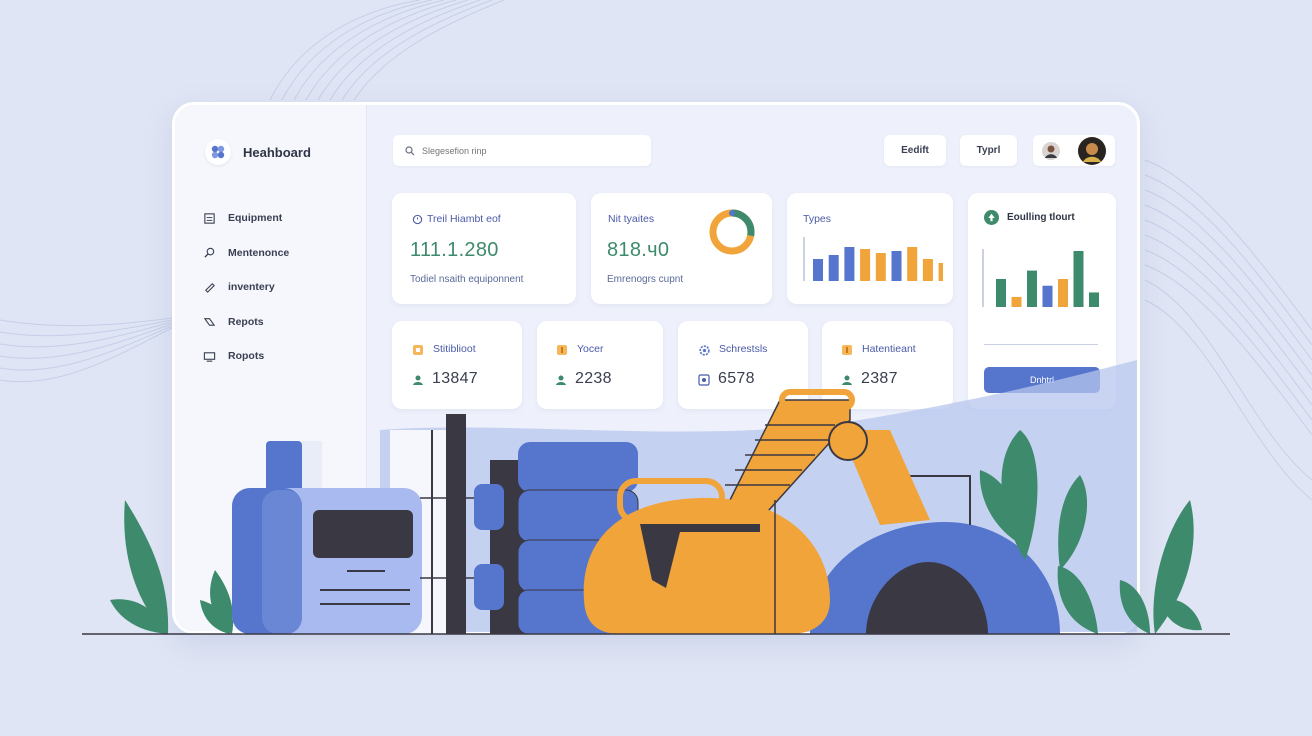 Image resolution: width=1312 pixels, height=736 pixels. What do you see at coordinates (593, 378) in the screenshot?
I see `card-value: 2238` at bounding box center [593, 378].